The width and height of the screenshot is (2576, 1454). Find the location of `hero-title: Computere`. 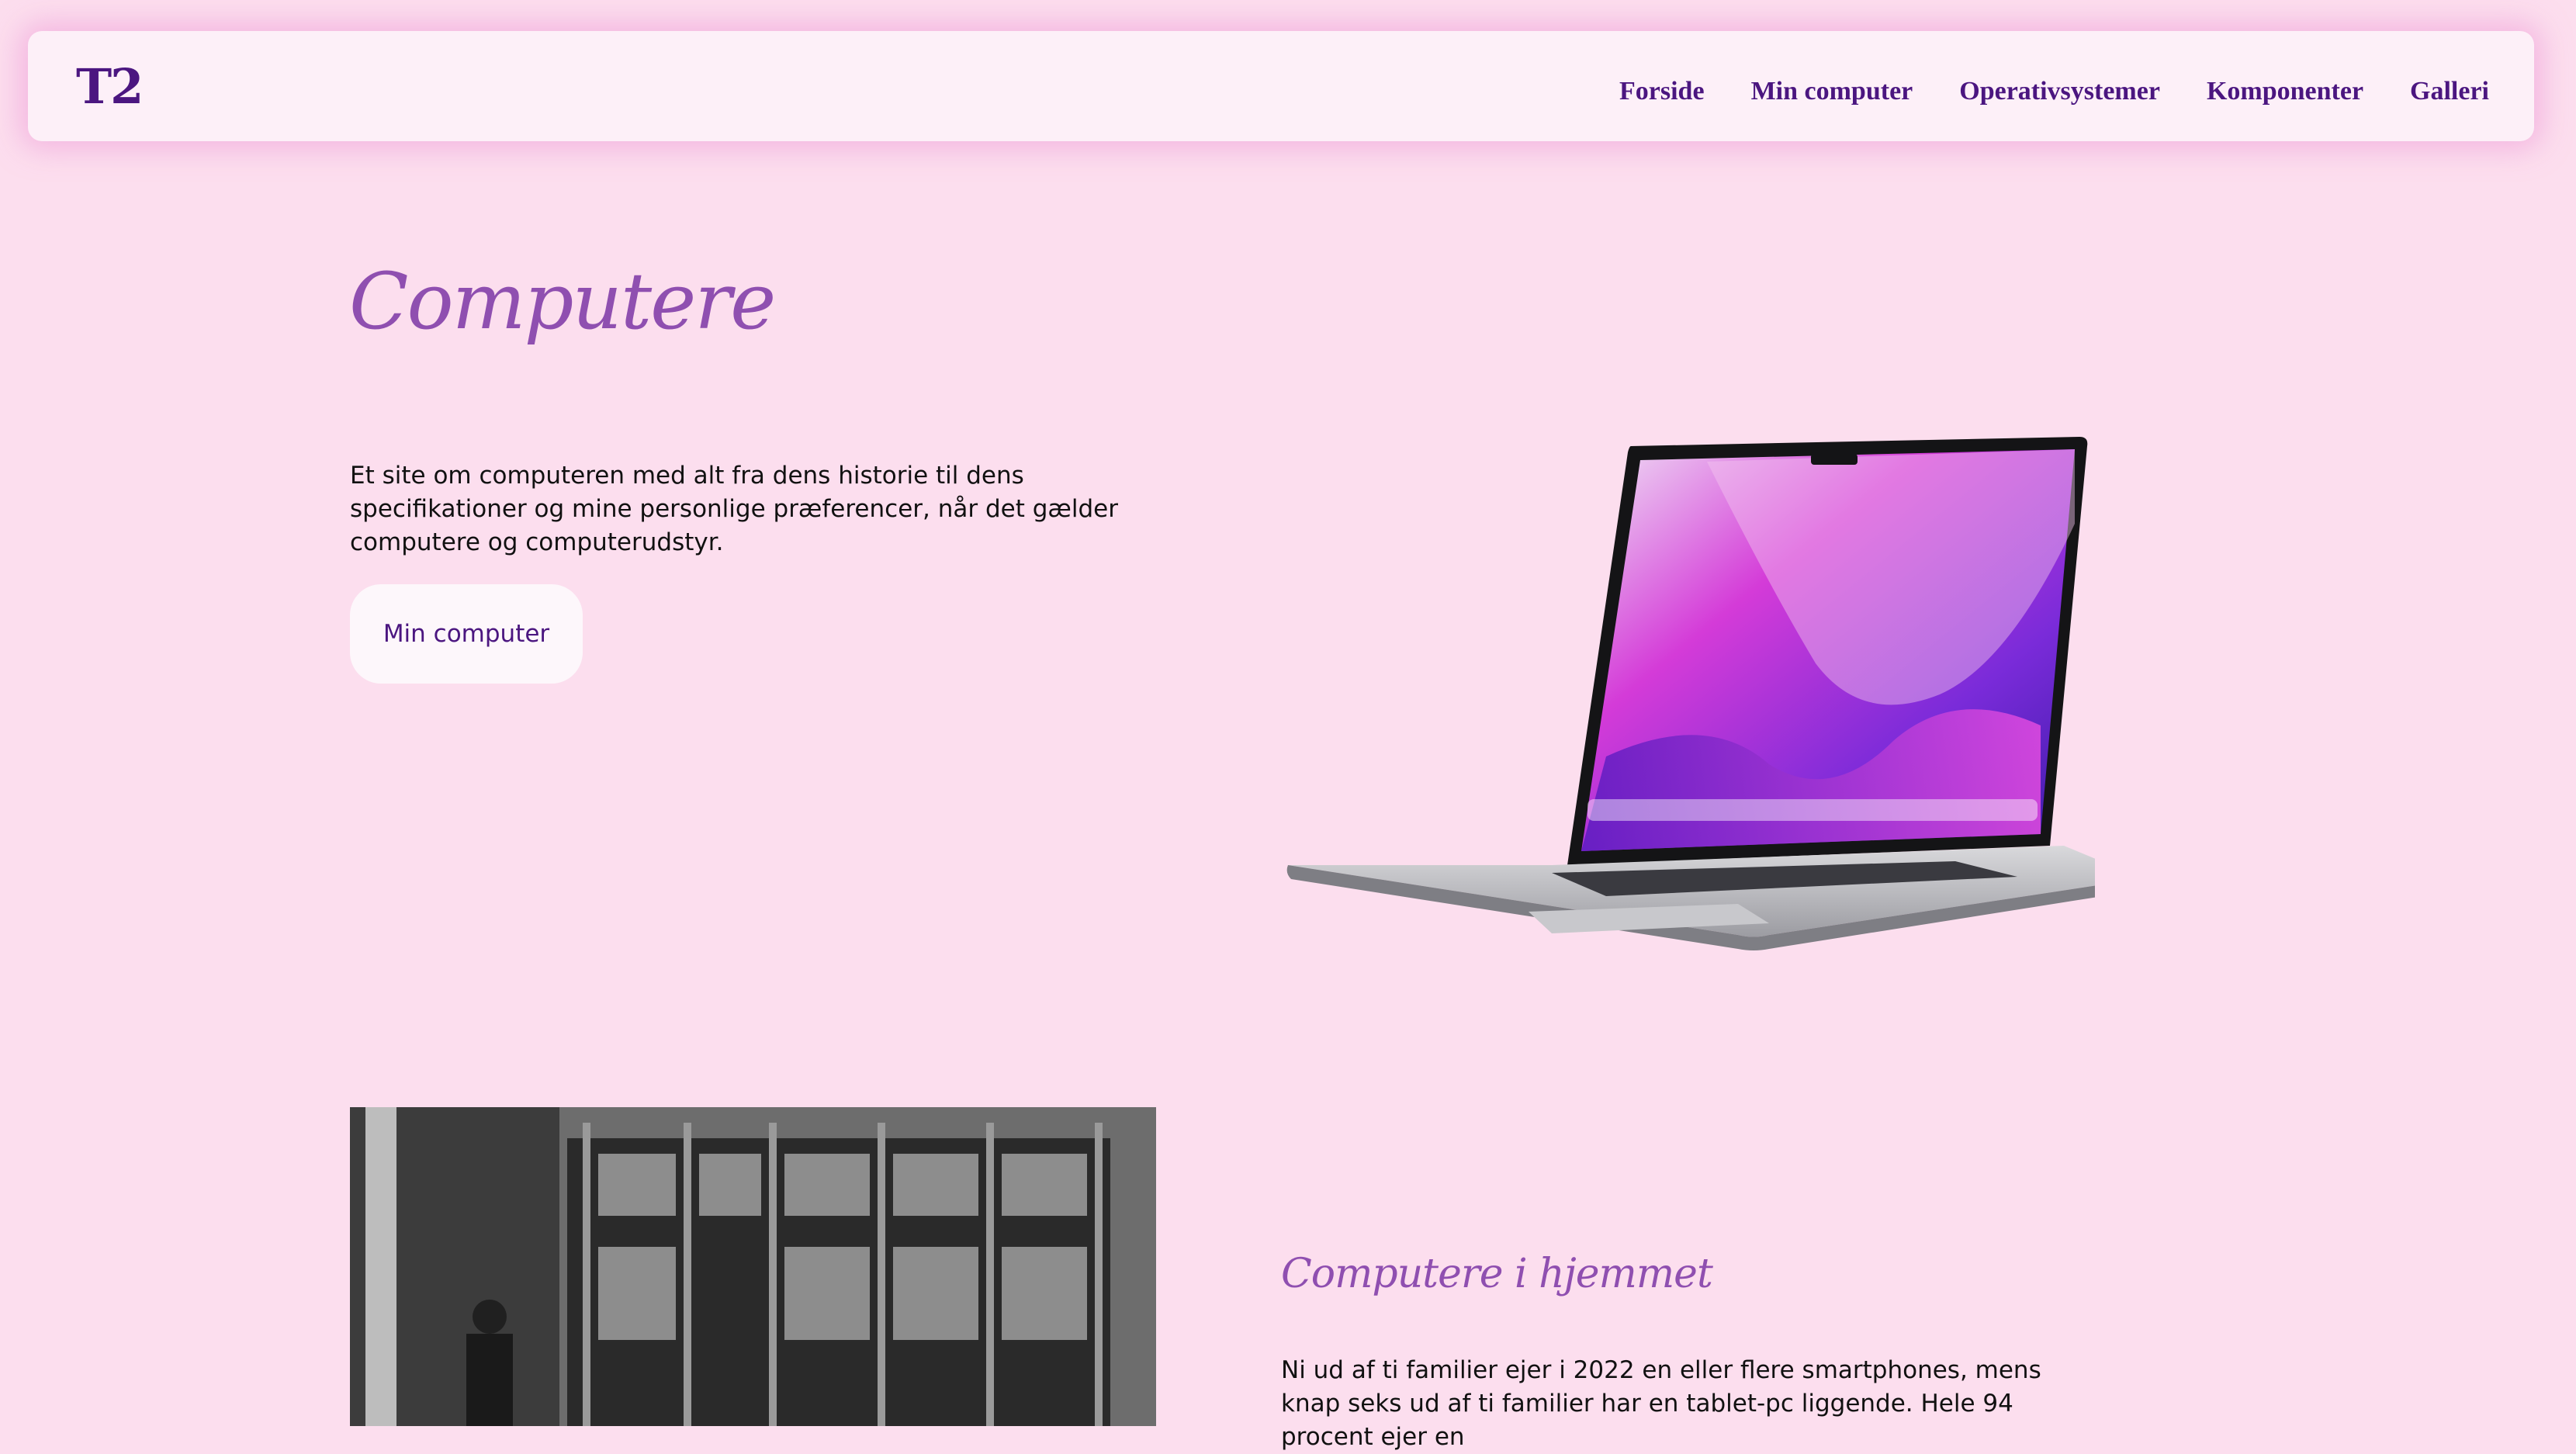

hero-title: Computere is located at coordinates (562, 301).